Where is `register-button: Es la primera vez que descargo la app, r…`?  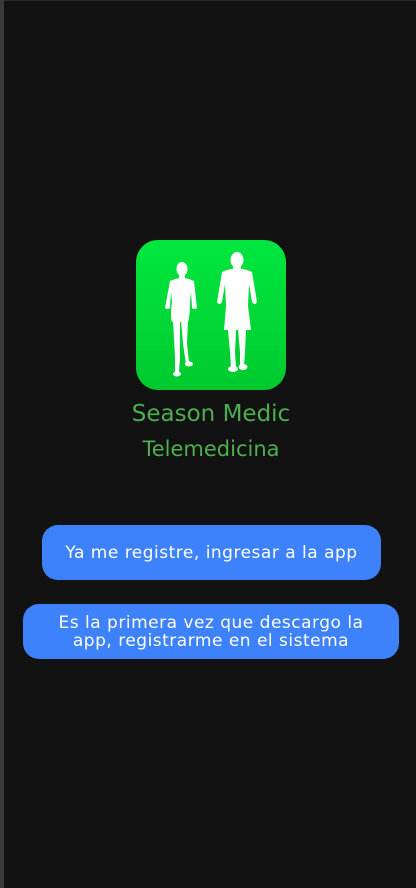
register-button: Es la primera vez que descargo la app, r… is located at coordinates (211, 631).